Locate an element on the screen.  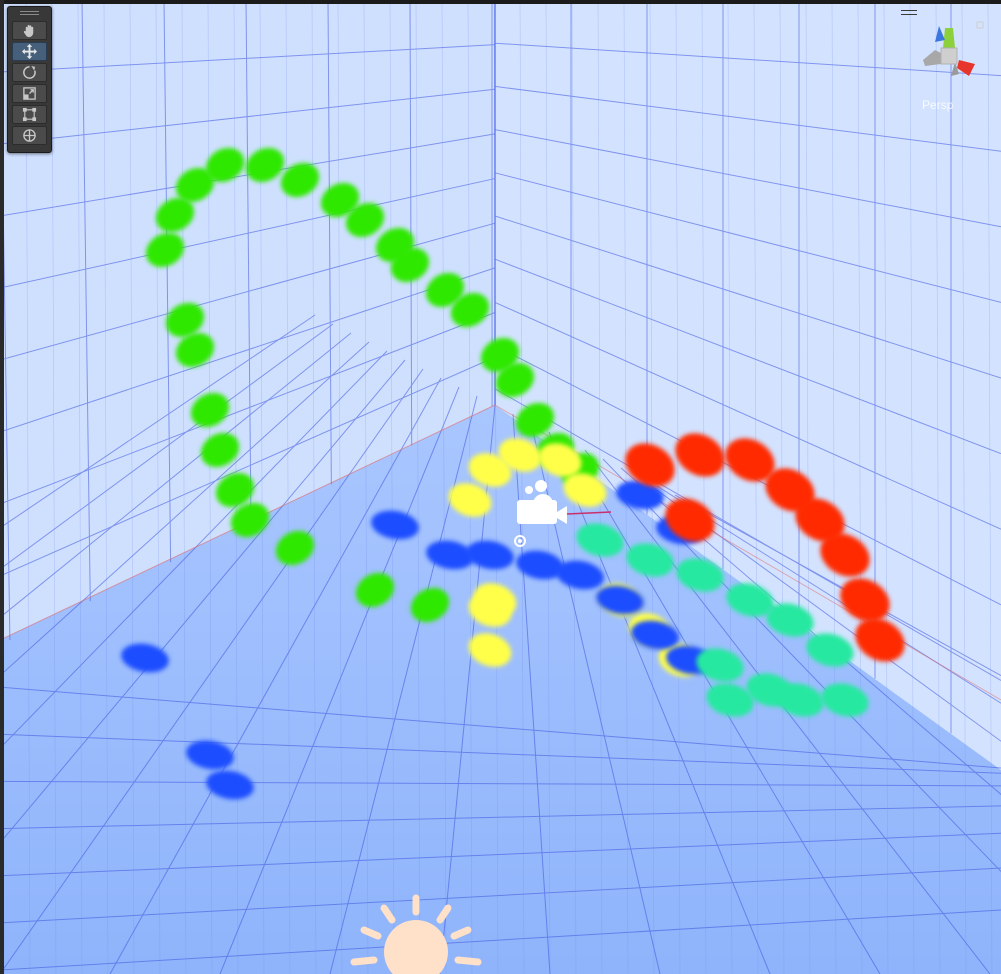
rect-tool-button is located at coordinates (29, 114).